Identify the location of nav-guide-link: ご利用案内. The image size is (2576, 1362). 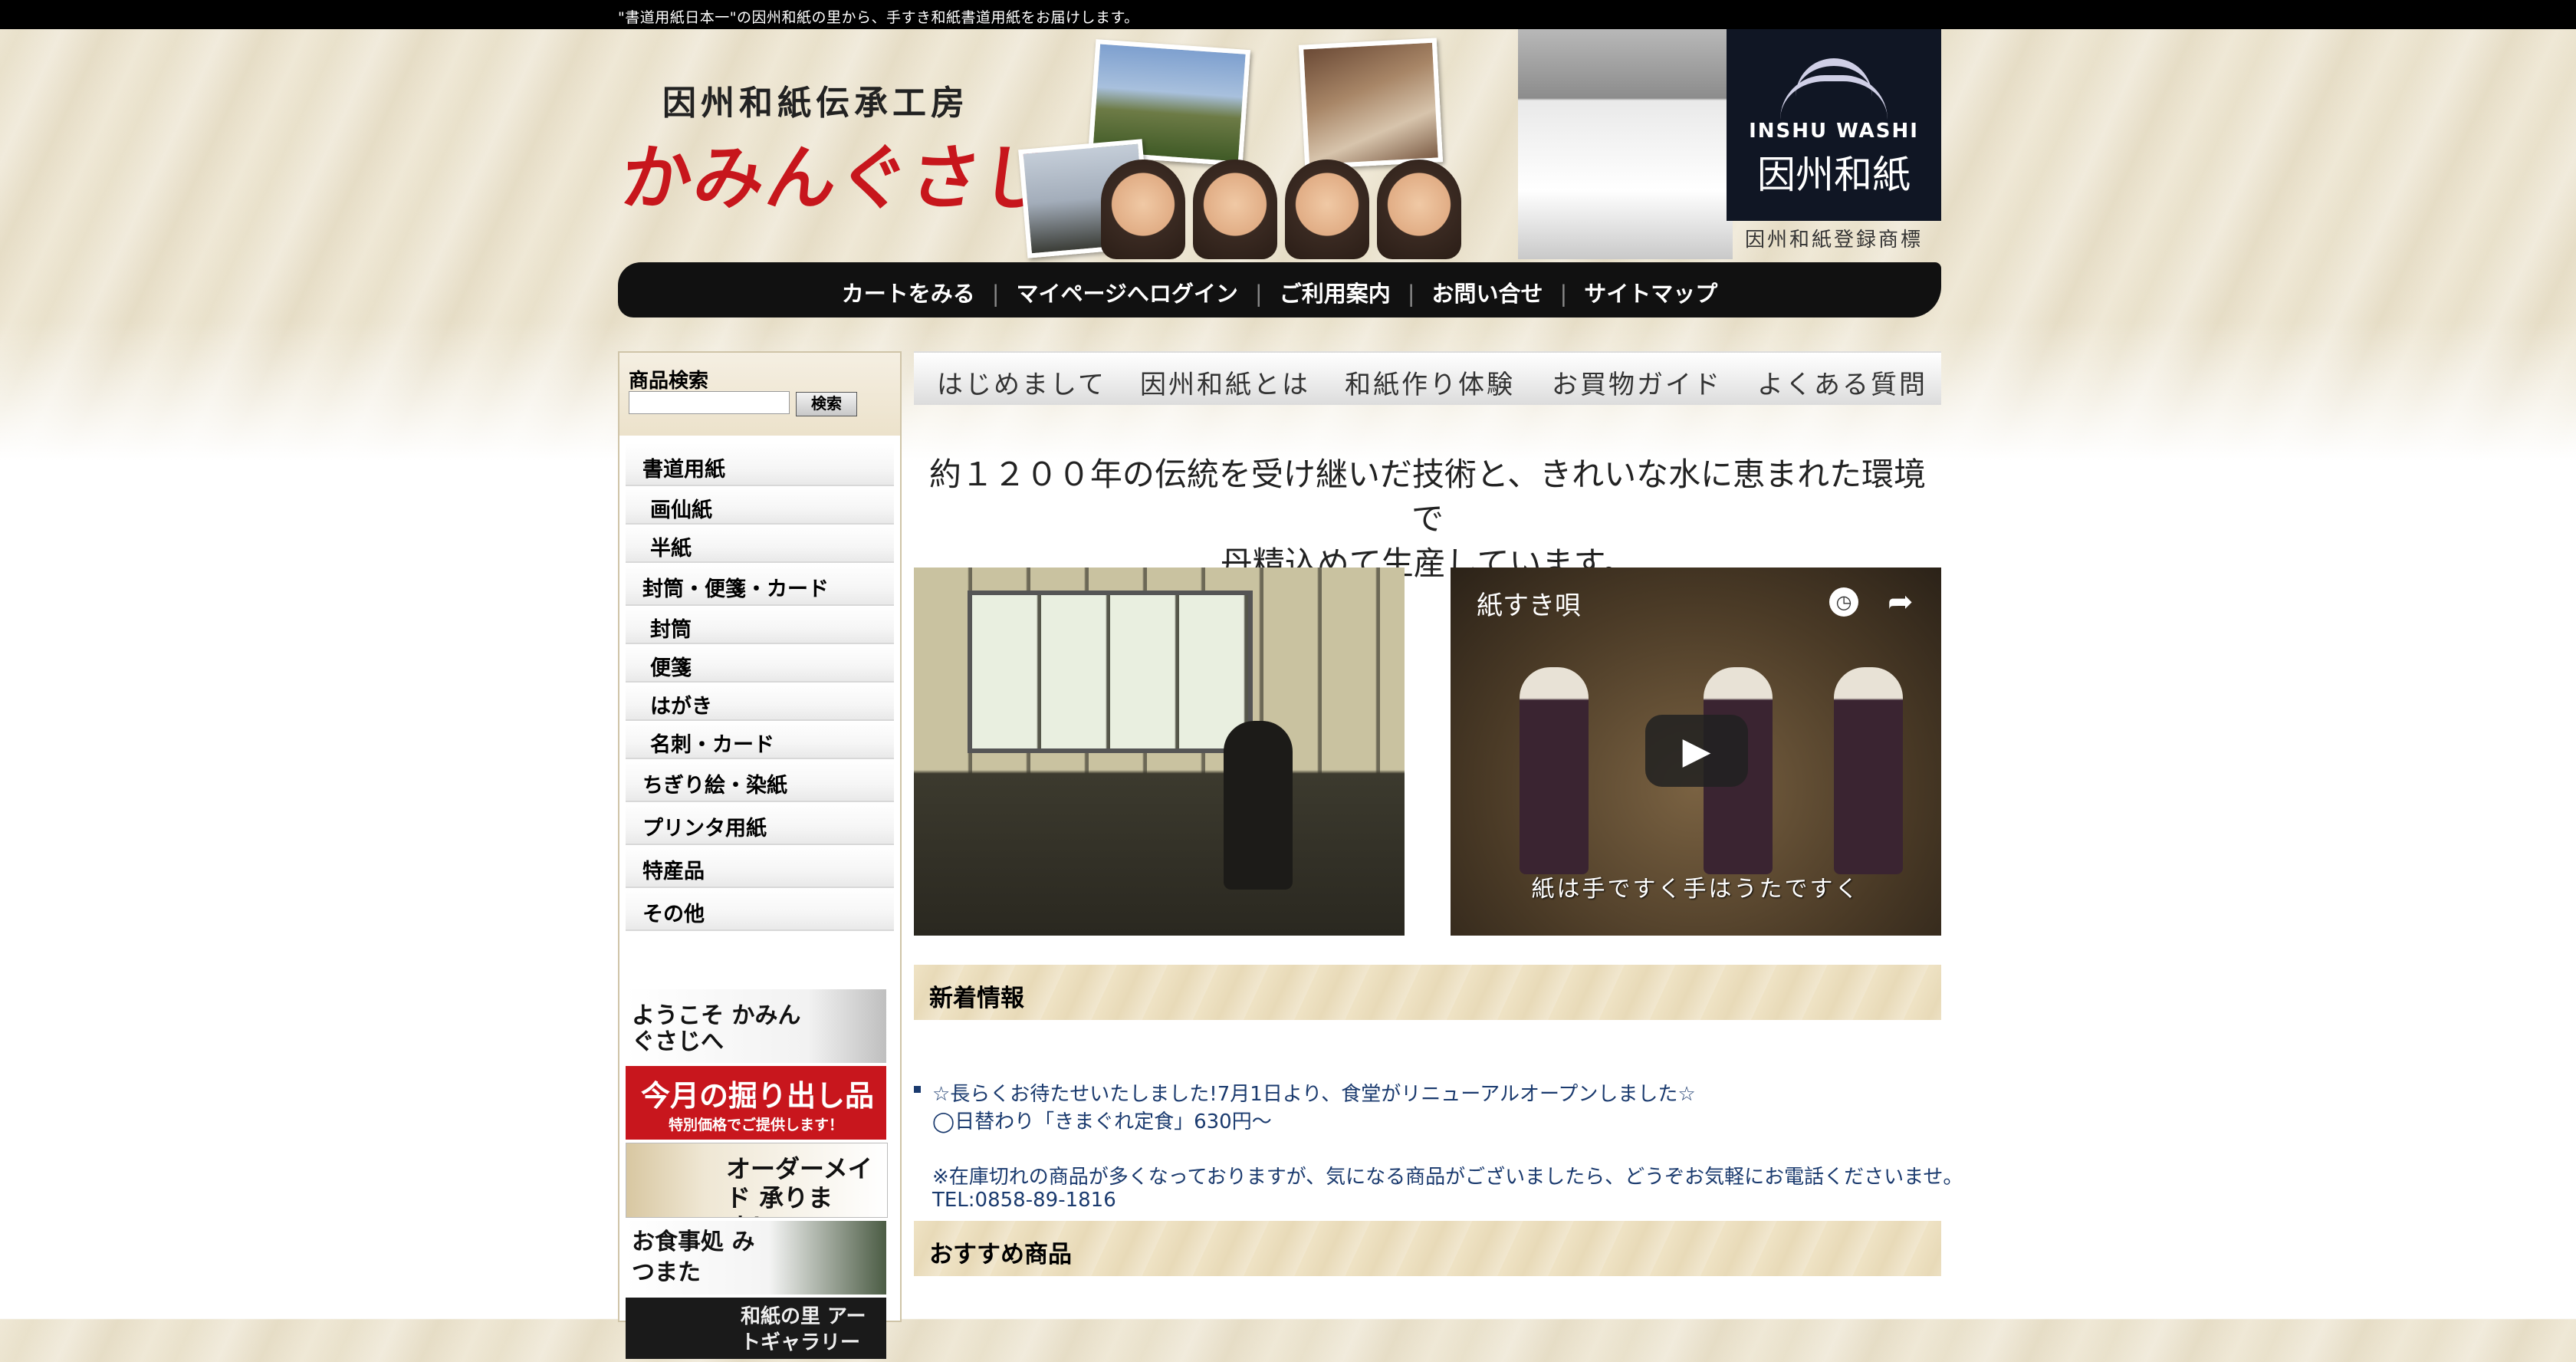
(1336, 292).